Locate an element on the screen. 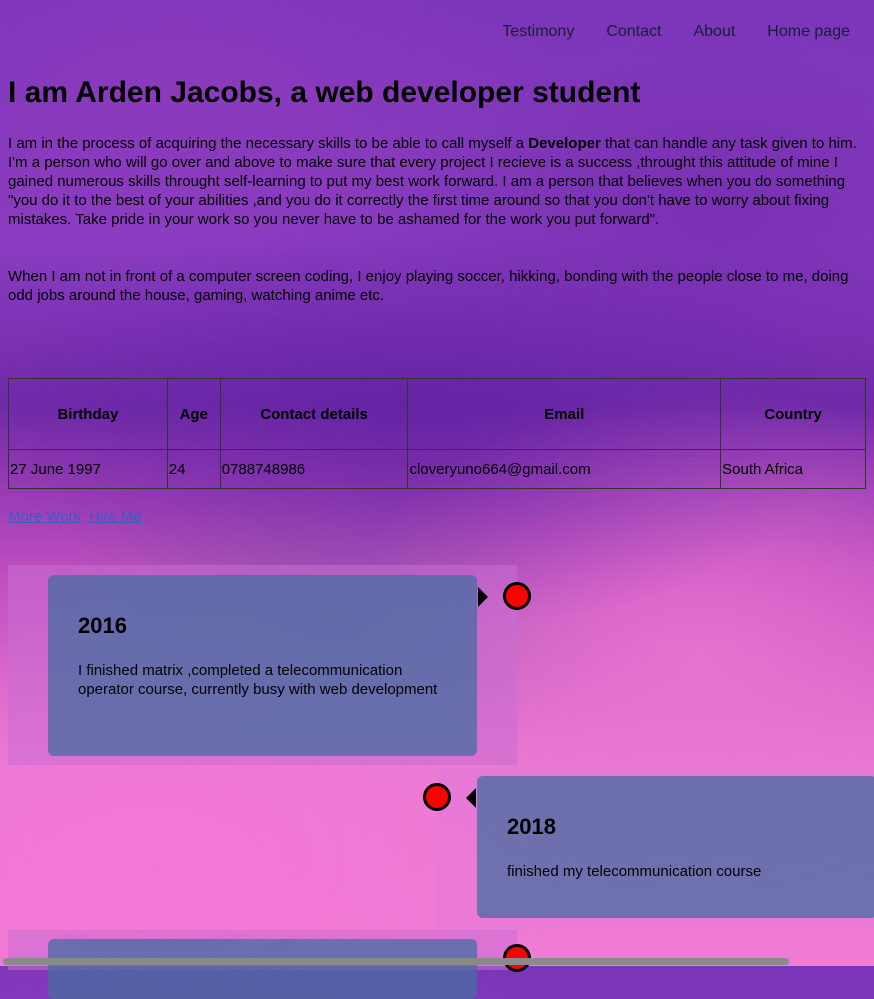 The width and height of the screenshot is (874, 999). more-work-link: More Work is located at coordinates (44, 516).